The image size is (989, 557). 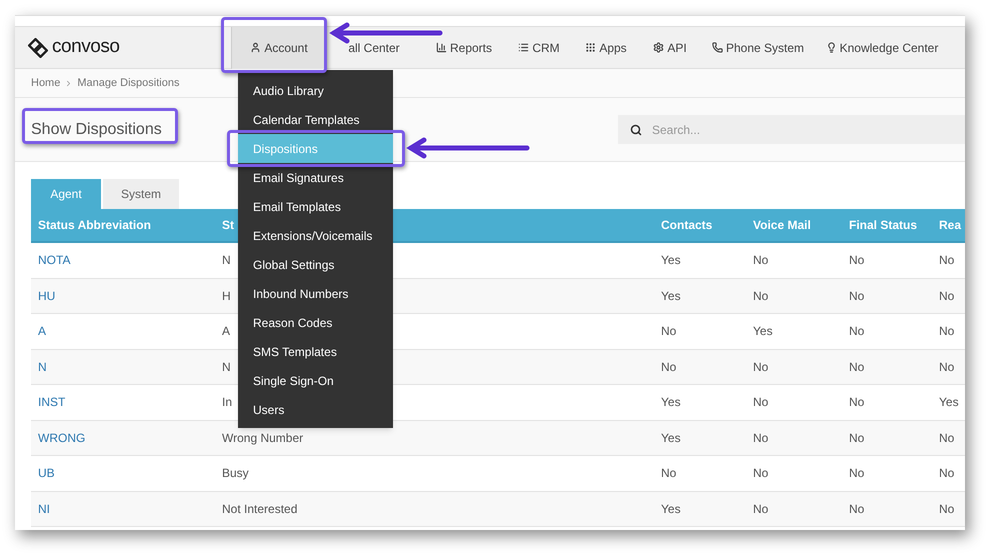 I want to click on breadcrumb-current: Manage Dispositions, so click(x=128, y=83).